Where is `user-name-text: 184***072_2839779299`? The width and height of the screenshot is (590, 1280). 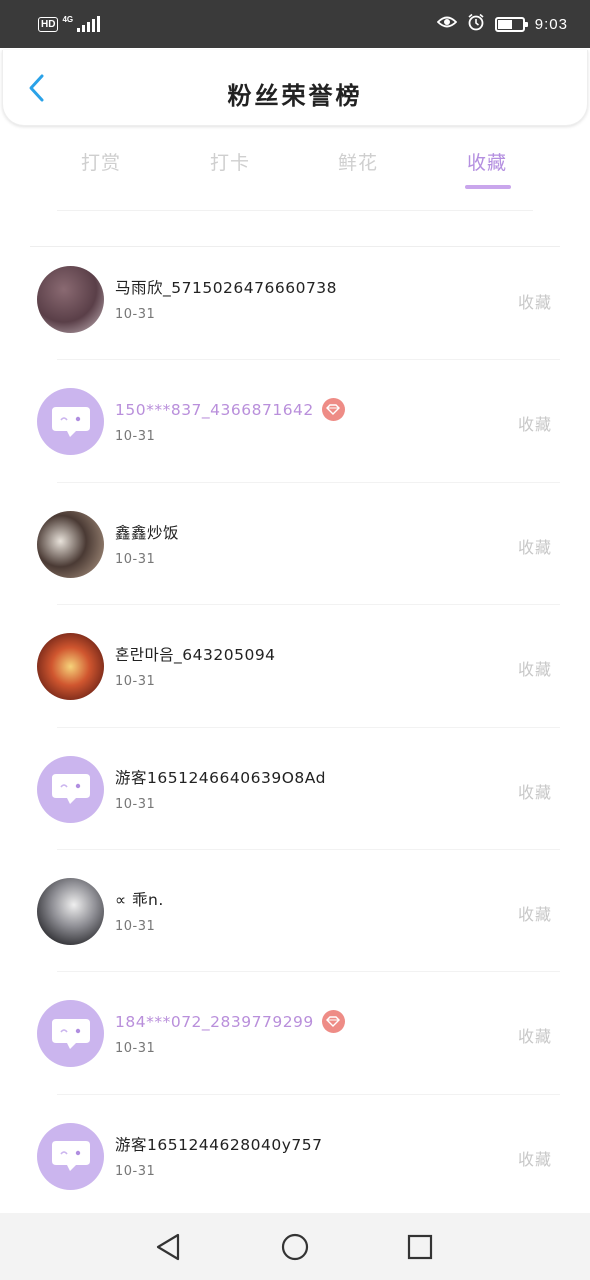 user-name-text: 184***072_2839779299 is located at coordinates (214, 1021).